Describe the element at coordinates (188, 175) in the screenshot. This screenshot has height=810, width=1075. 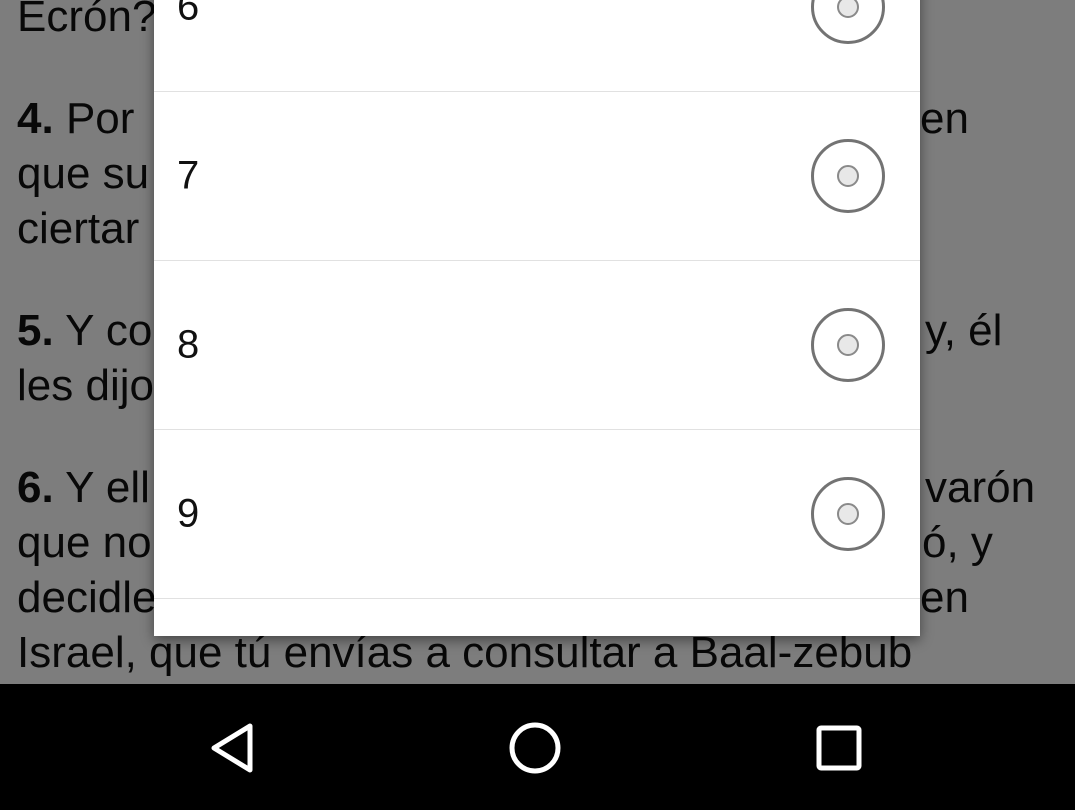
I see `option-label: 7` at that location.